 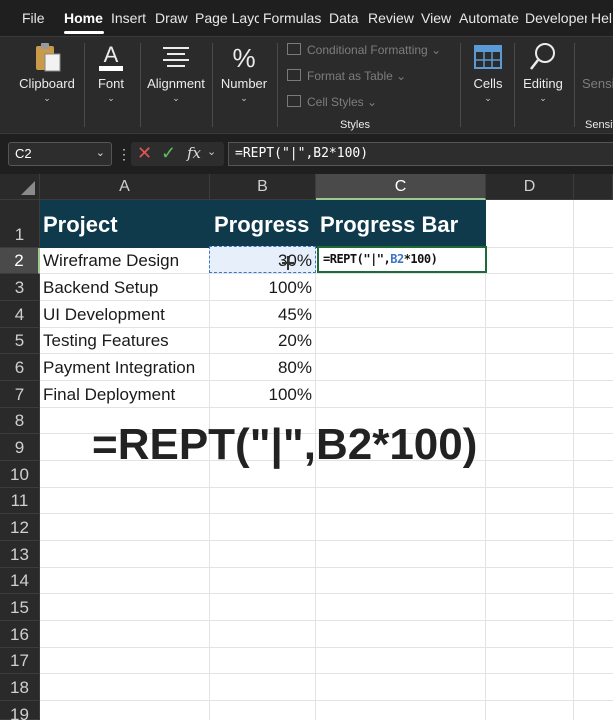 What do you see at coordinates (20, 224) in the screenshot?
I see `row-header-1: 1` at bounding box center [20, 224].